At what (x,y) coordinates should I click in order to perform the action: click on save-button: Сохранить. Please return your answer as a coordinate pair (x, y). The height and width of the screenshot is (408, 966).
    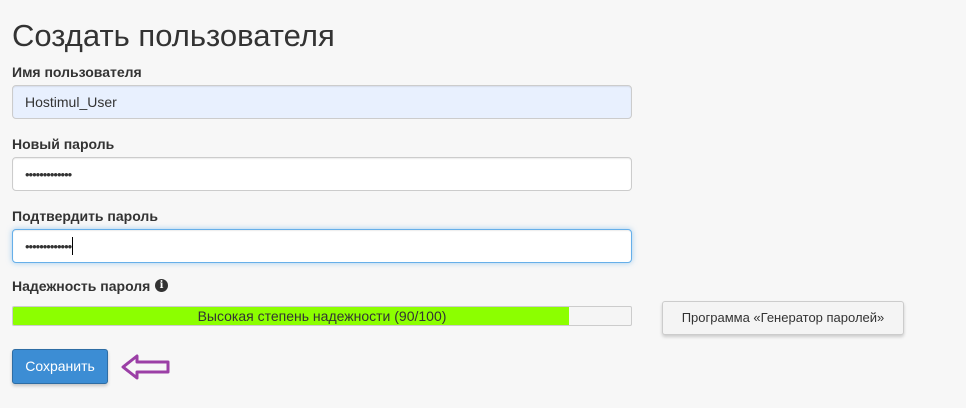
    Looking at the image, I should click on (60, 366).